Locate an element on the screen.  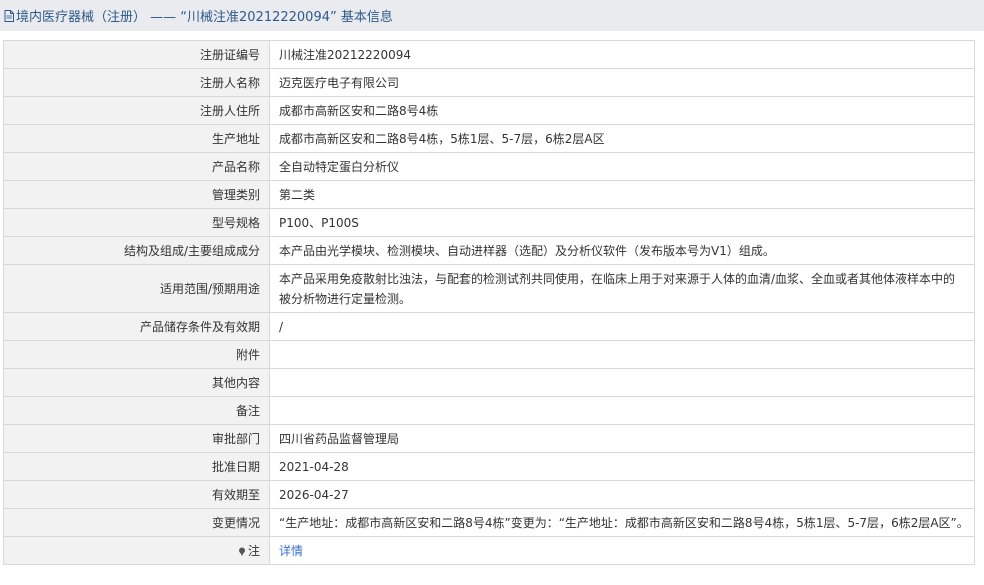
row-value: 川械注准20212220094 is located at coordinates (622, 54).